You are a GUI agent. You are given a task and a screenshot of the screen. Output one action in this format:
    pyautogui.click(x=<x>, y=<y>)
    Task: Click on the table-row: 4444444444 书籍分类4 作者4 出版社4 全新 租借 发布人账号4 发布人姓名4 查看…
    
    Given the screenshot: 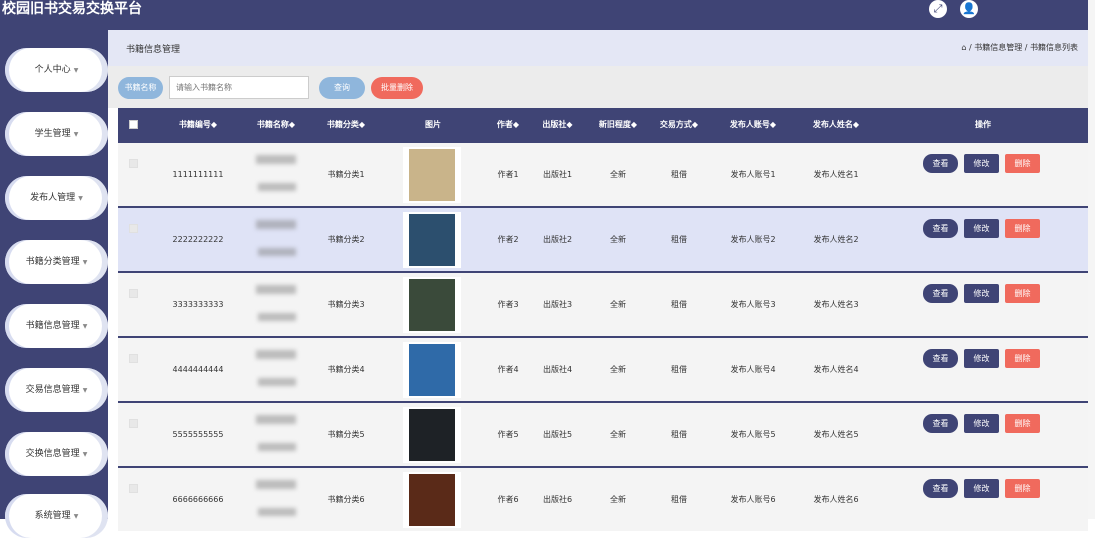 What is the action you would take?
    pyautogui.click(x=603, y=369)
    